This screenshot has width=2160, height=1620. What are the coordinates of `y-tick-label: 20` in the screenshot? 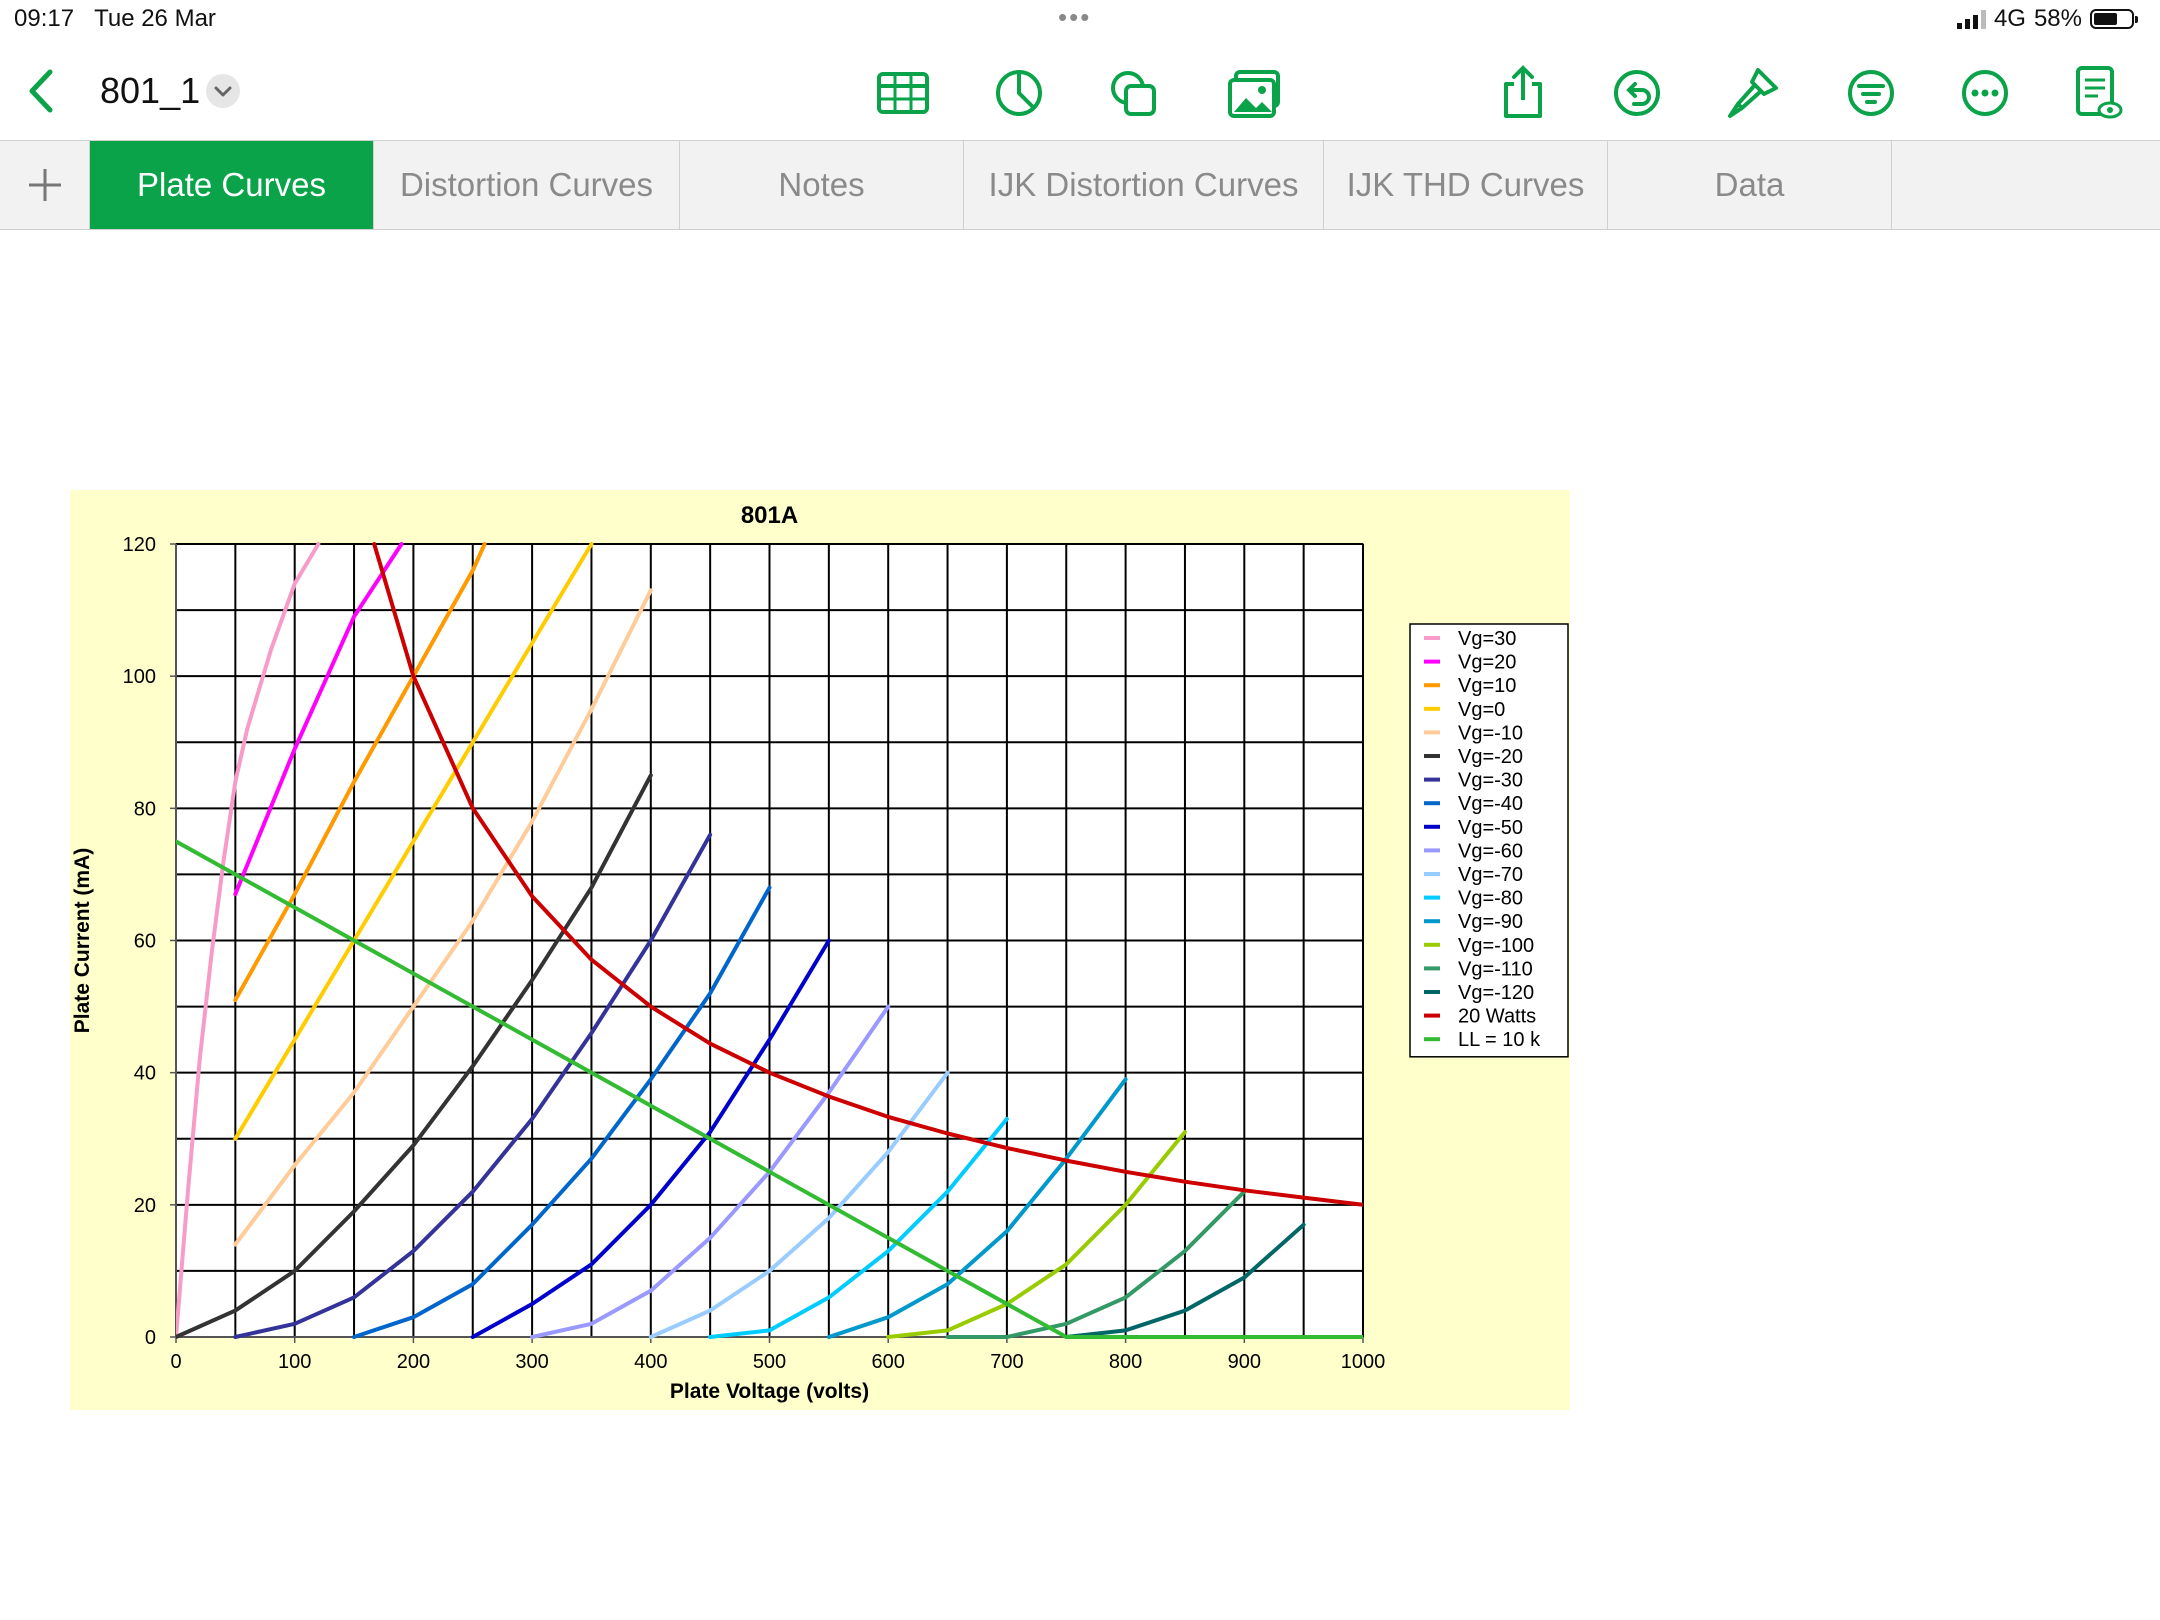 It's located at (145, 1206).